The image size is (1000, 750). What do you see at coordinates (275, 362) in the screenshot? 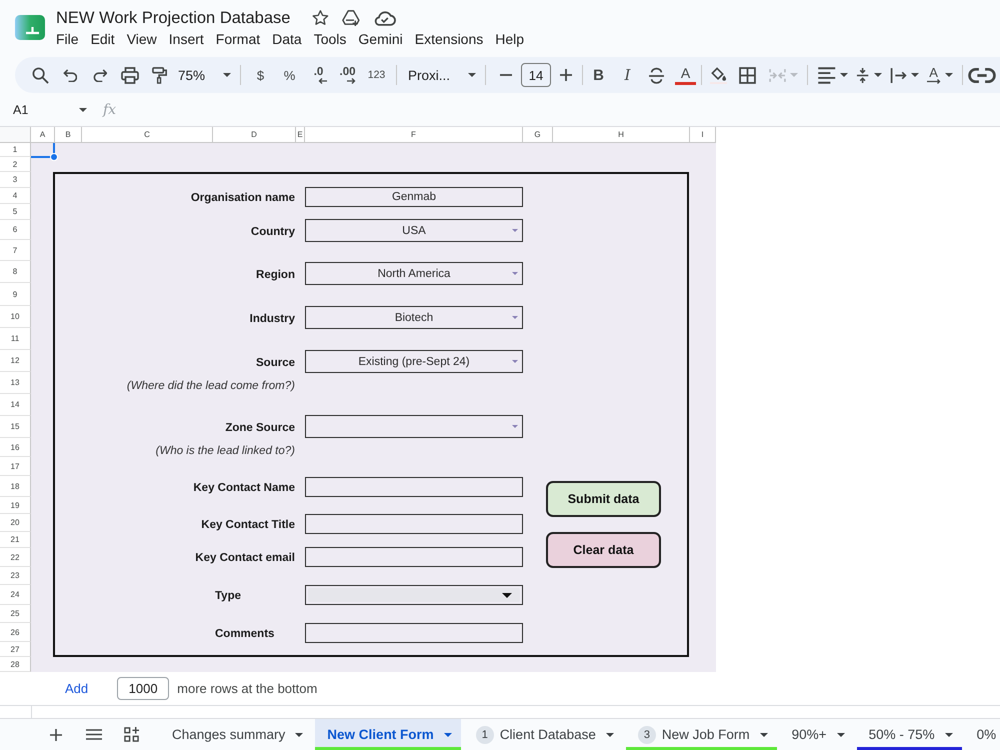
I see `field-label: Source` at bounding box center [275, 362].